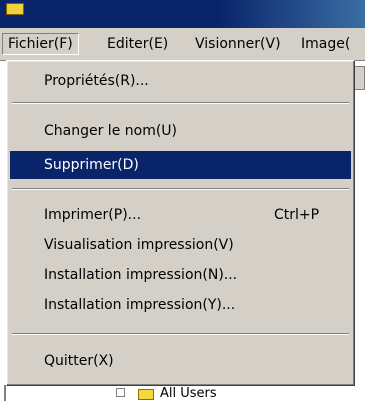  Describe the element at coordinates (180, 215) in the screenshot. I see `menu-item-imprimer: Imprimer(P)... Ctrl+P` at that location.